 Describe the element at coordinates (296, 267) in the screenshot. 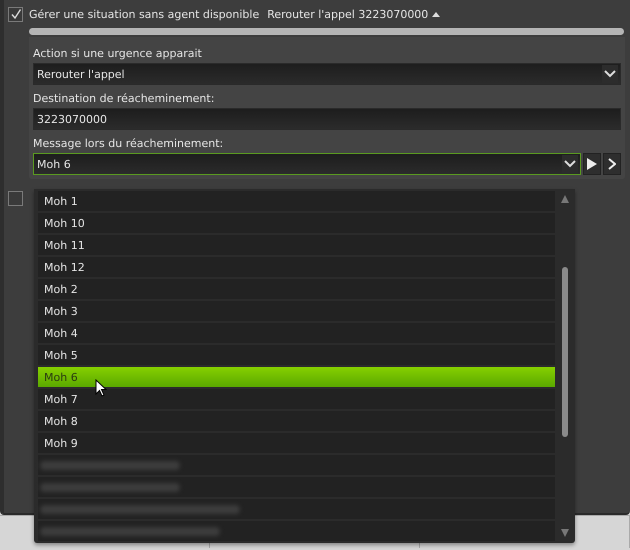

I see `list-option: Moh 12` at that location.